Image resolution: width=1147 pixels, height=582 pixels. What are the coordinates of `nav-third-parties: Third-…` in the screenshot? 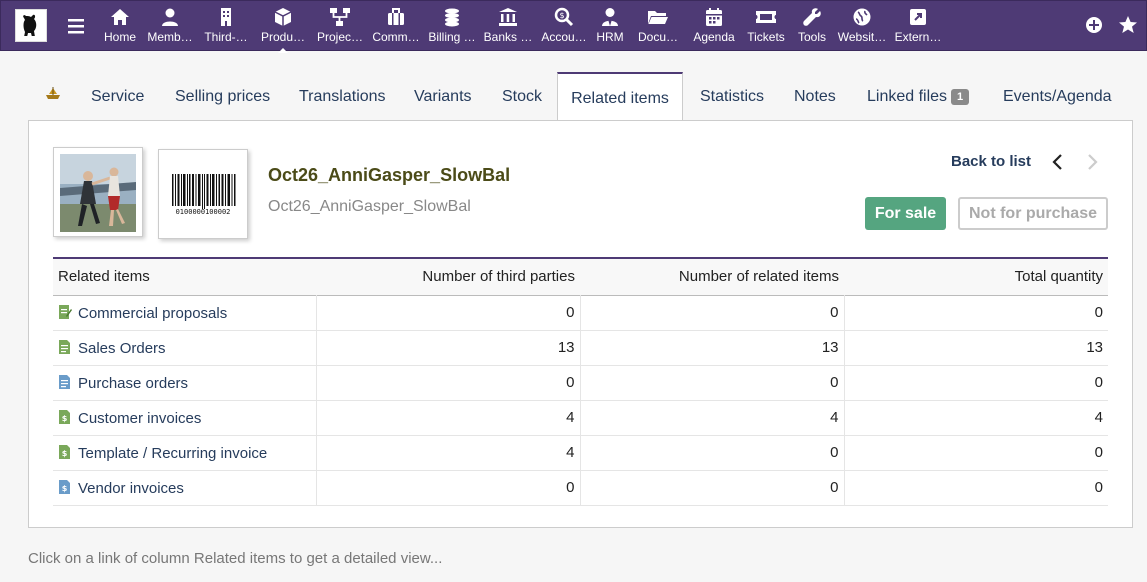 It's located at (226, 27).